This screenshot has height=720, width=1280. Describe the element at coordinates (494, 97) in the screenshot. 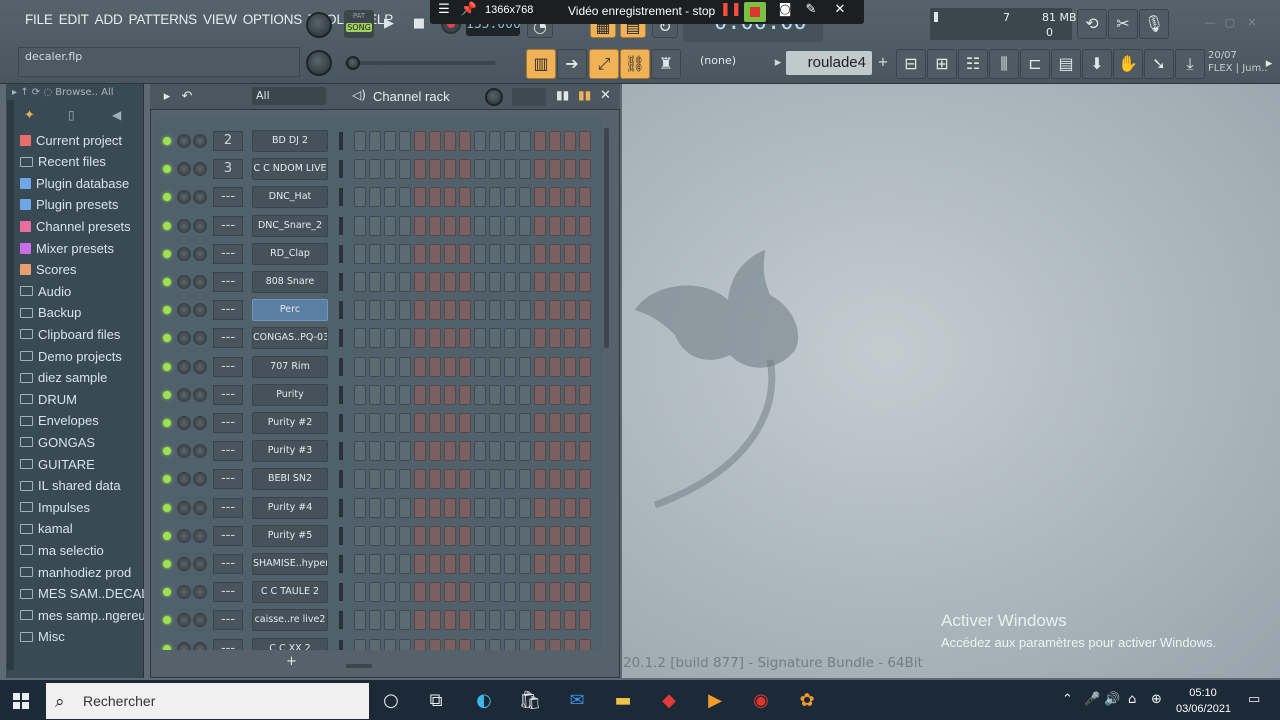

I see `swing-knob` at that location.